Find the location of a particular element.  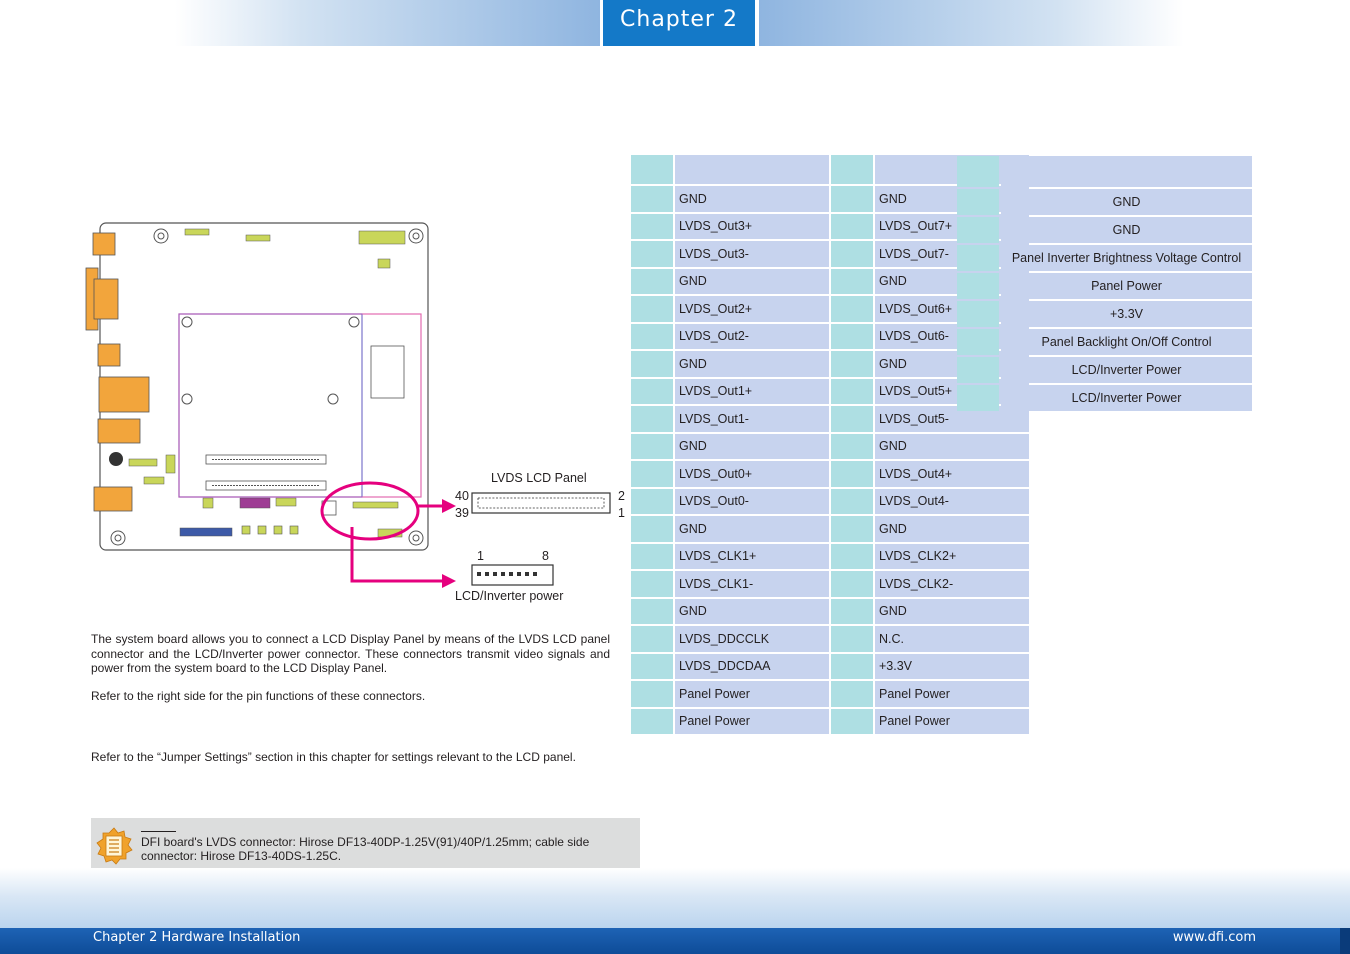

inverter-signal-cell: +3.3V is located at coordinates (1126, 314).